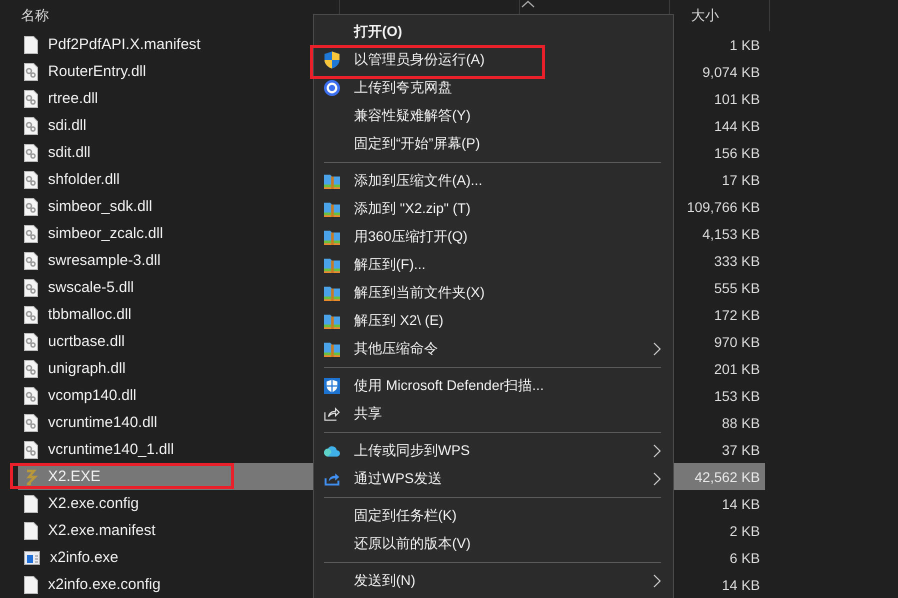  What do you see at coordinates (493, 237) in the screenshot?
I see `menu-item: 用360压缩打开(Q)` at bounding box center [493, 237].